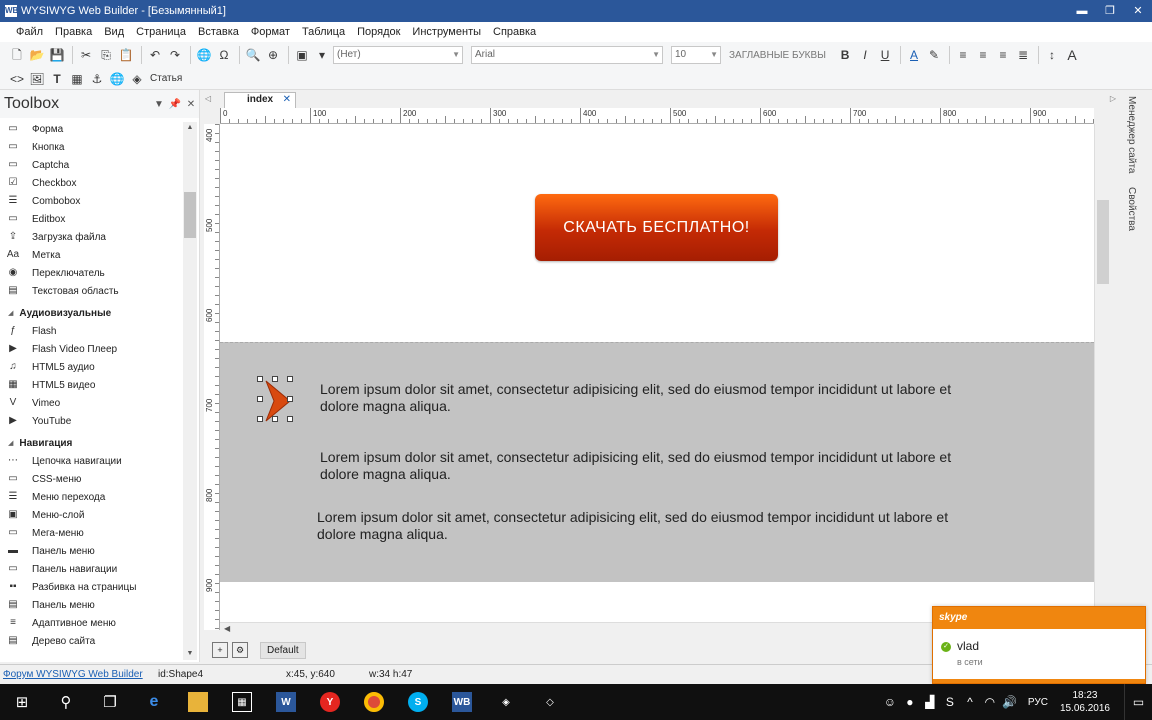  Describe the element at coordinates (198, 702) in the screenshot. I see `file-explorer-icon` at that location.